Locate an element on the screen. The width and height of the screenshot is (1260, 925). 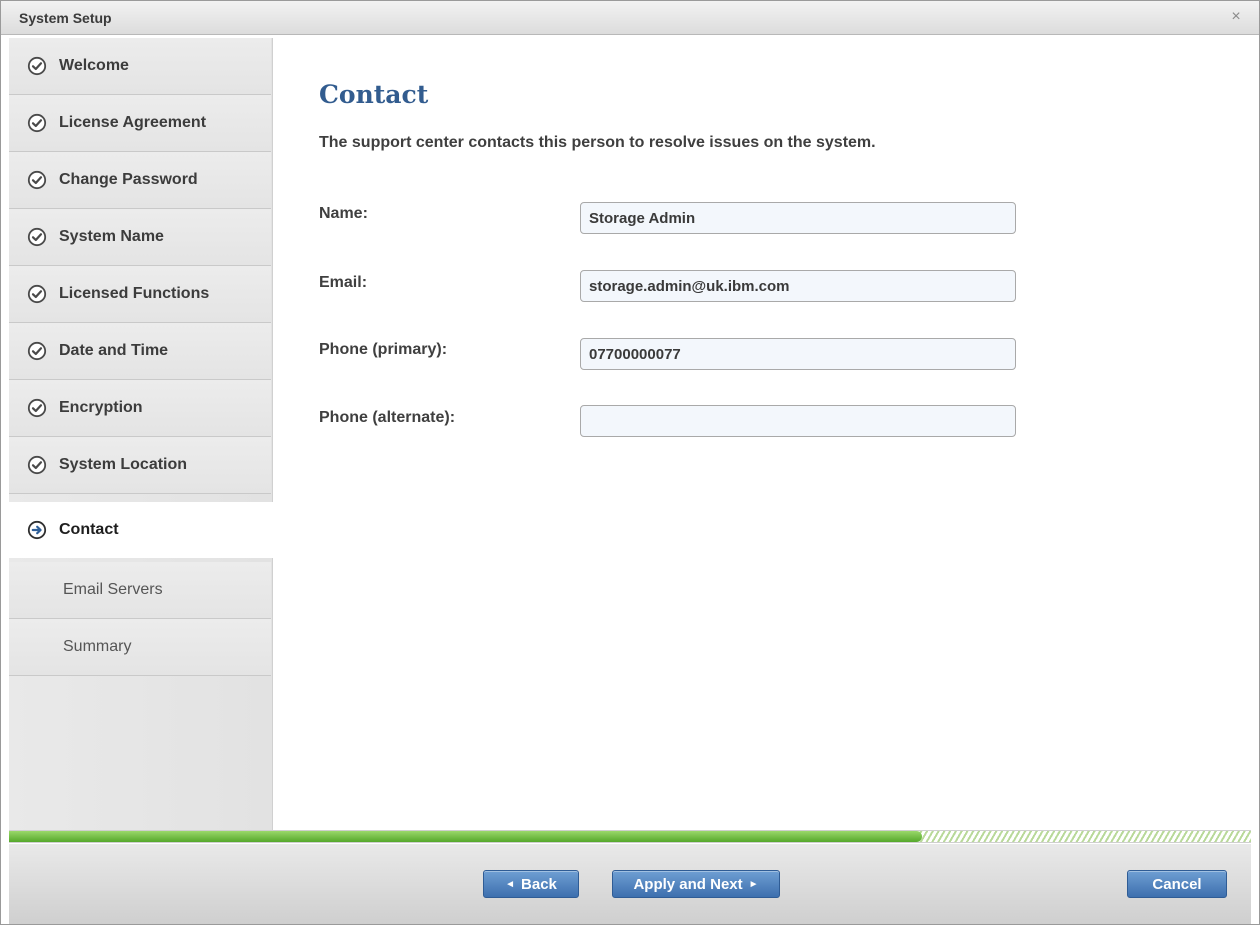
step-label: Change Password is located at coordinates (128, 179).